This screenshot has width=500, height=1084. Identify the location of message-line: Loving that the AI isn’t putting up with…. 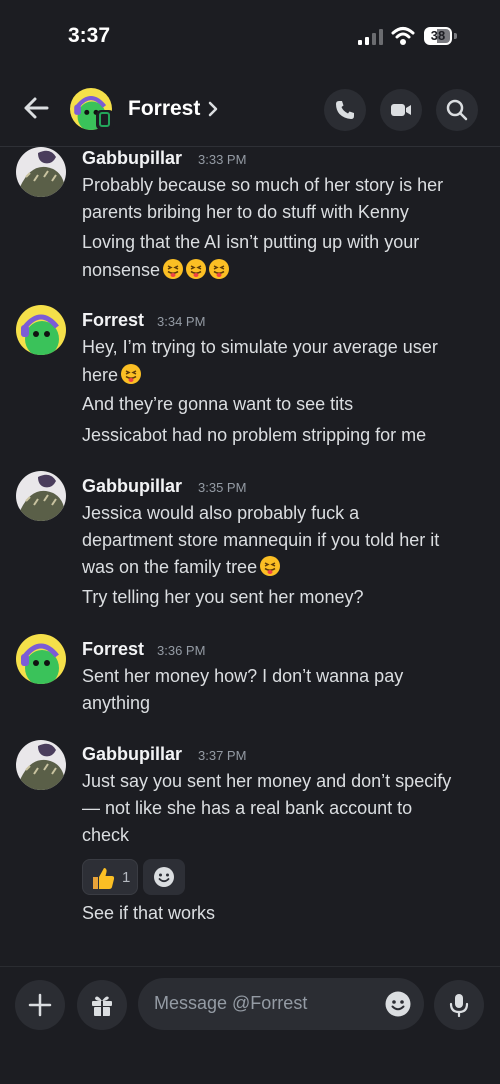
(251, 242).